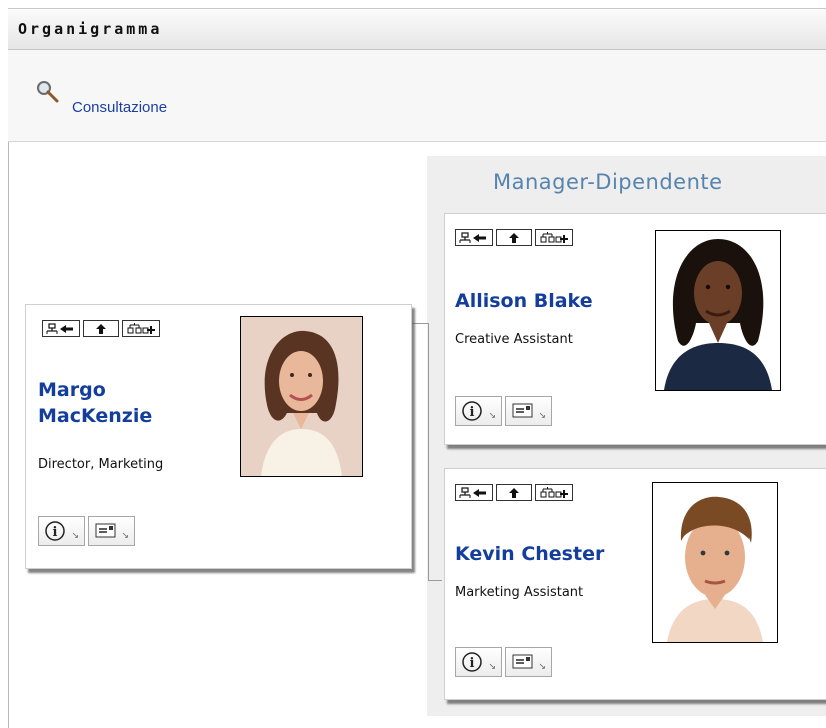 The width and height of the screenshot is (826, 728). What do you see at coordinates (48, 92) in the screenshot?
I see `magnifier-icon` at bounding box center [48, 92].